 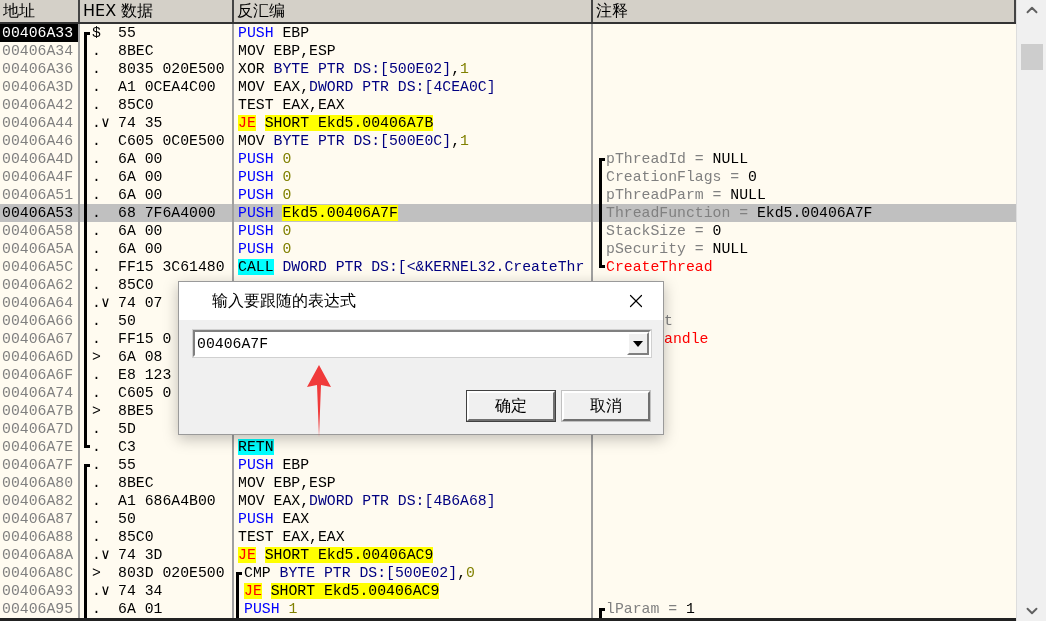 What do you see at coordinates (508, 519) in the screenshot?
I see `code-row: 00406A87 . 50 PUSH EAX` at bounding box center [508, 519].